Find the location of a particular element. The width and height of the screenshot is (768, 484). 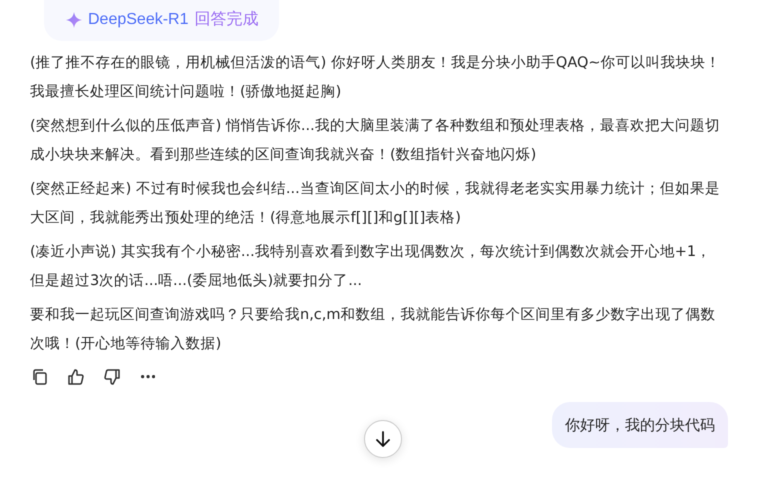

more-icon is located at coordinates (148, 377).